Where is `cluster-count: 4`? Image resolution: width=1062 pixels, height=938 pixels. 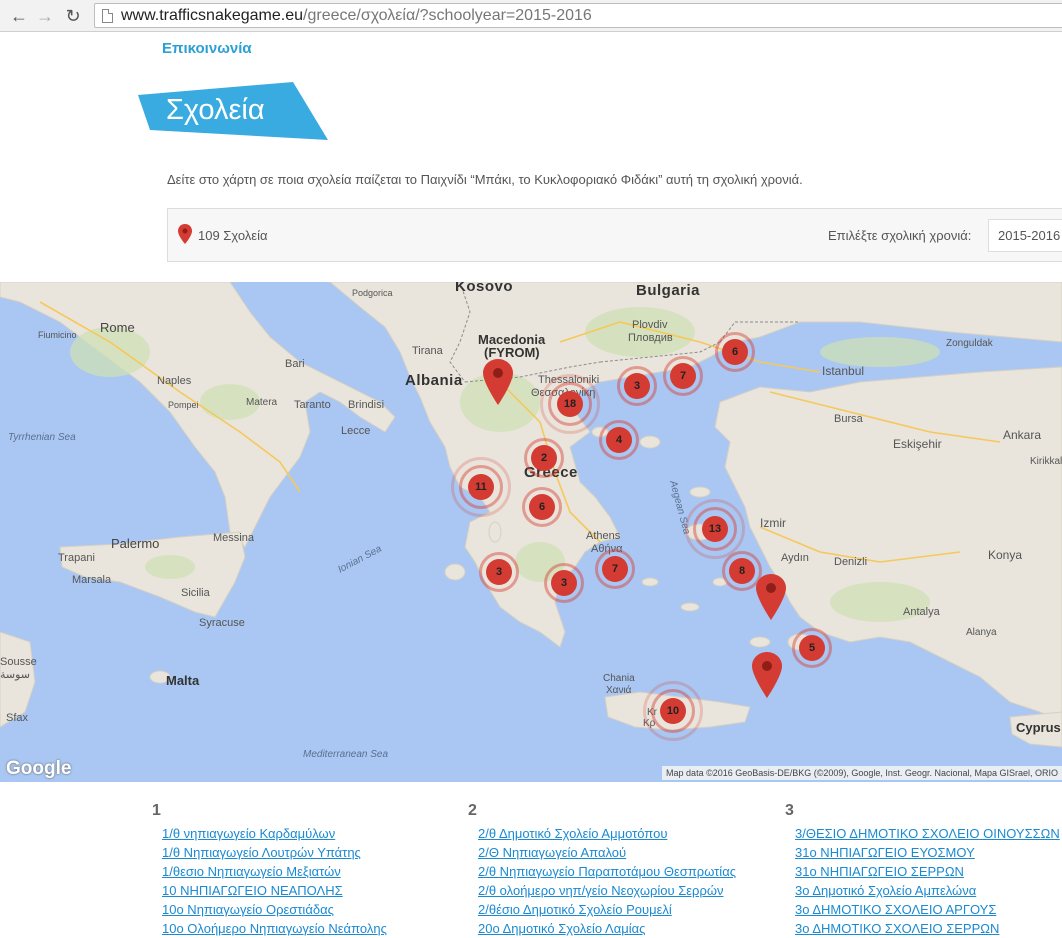
cluster-count: 4 is located at coordinates (619, 440).